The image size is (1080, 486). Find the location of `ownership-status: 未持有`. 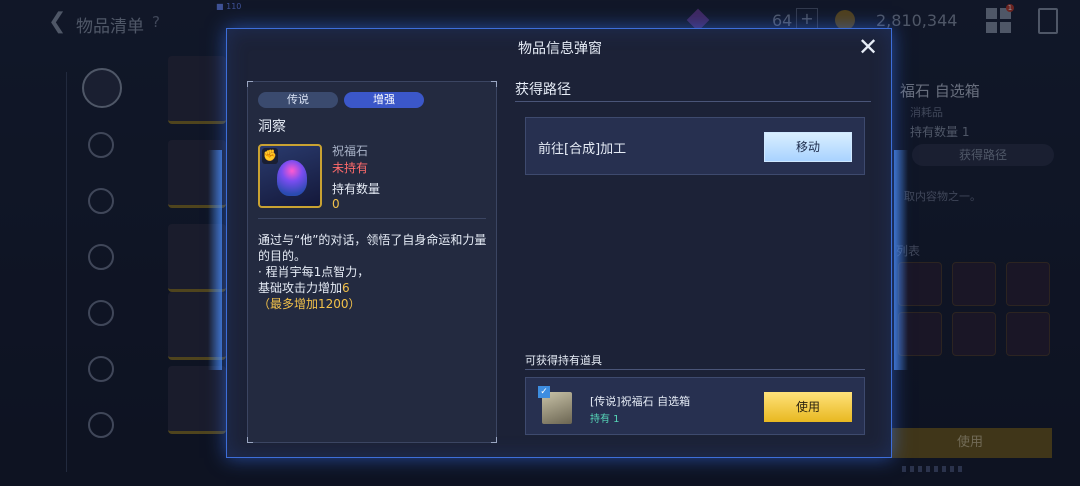

ownership-status: 未持有 is located at coordinates (350, 168).